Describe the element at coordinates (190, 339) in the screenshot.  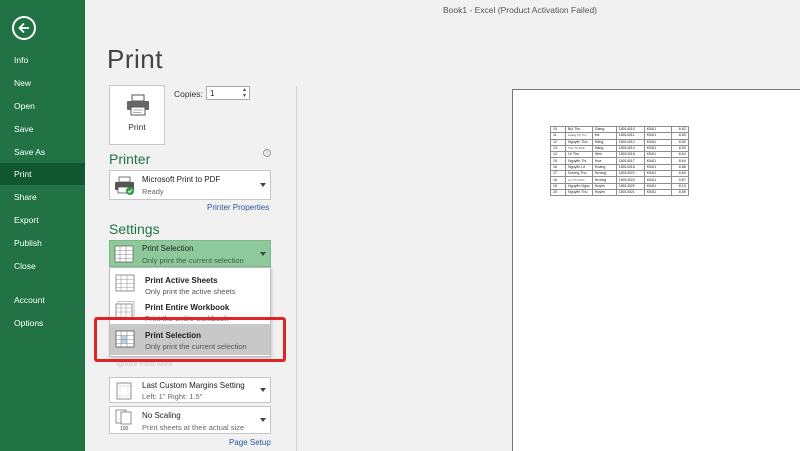
I see `highlight-box` at that location.